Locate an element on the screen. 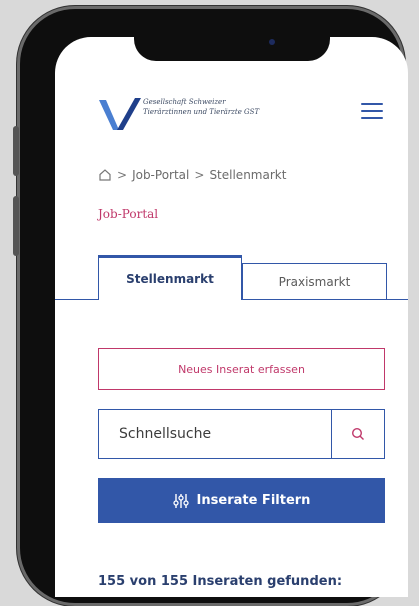  new-listing-button: Neues Inserat erfassen is located at coordinates (241, 369).